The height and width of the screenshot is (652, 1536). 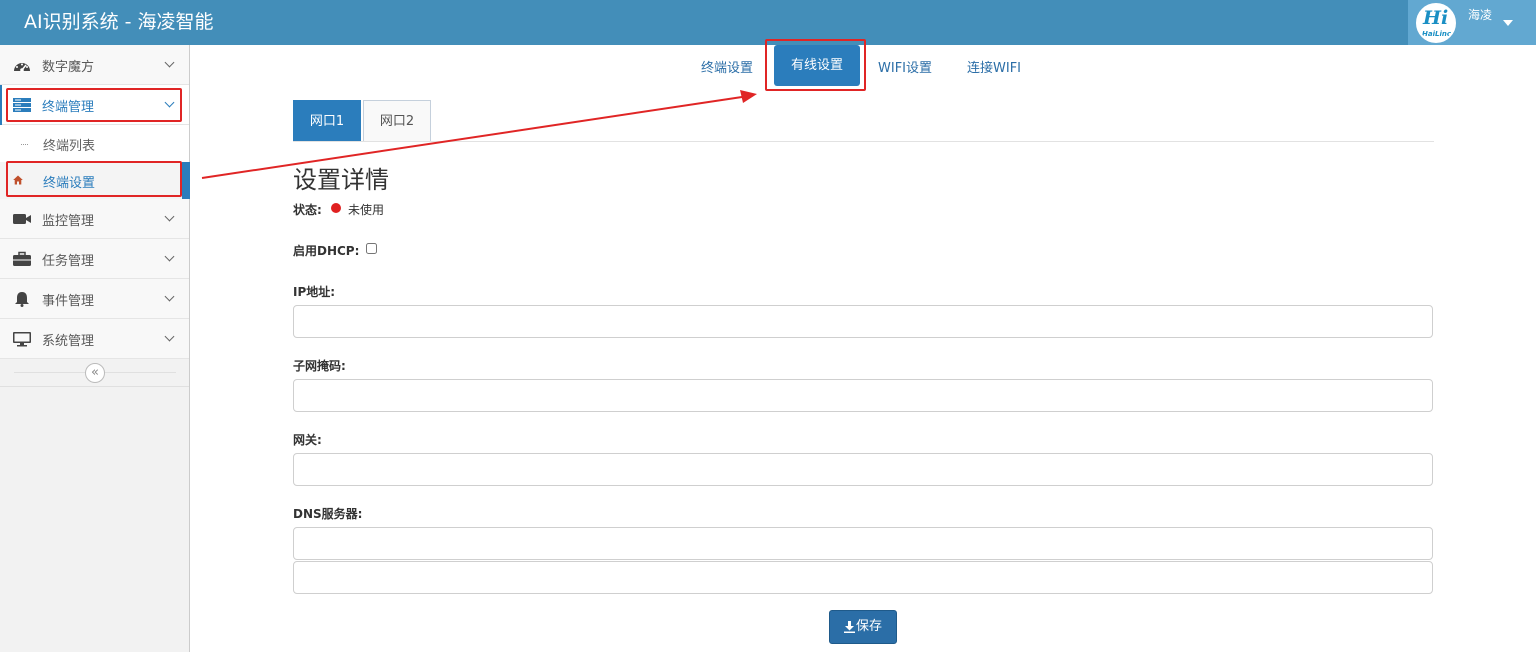 What do you see at coordinates (868, 626) in the screenshot?
I see `save-label: 保存` at bounding box center [868, 626].